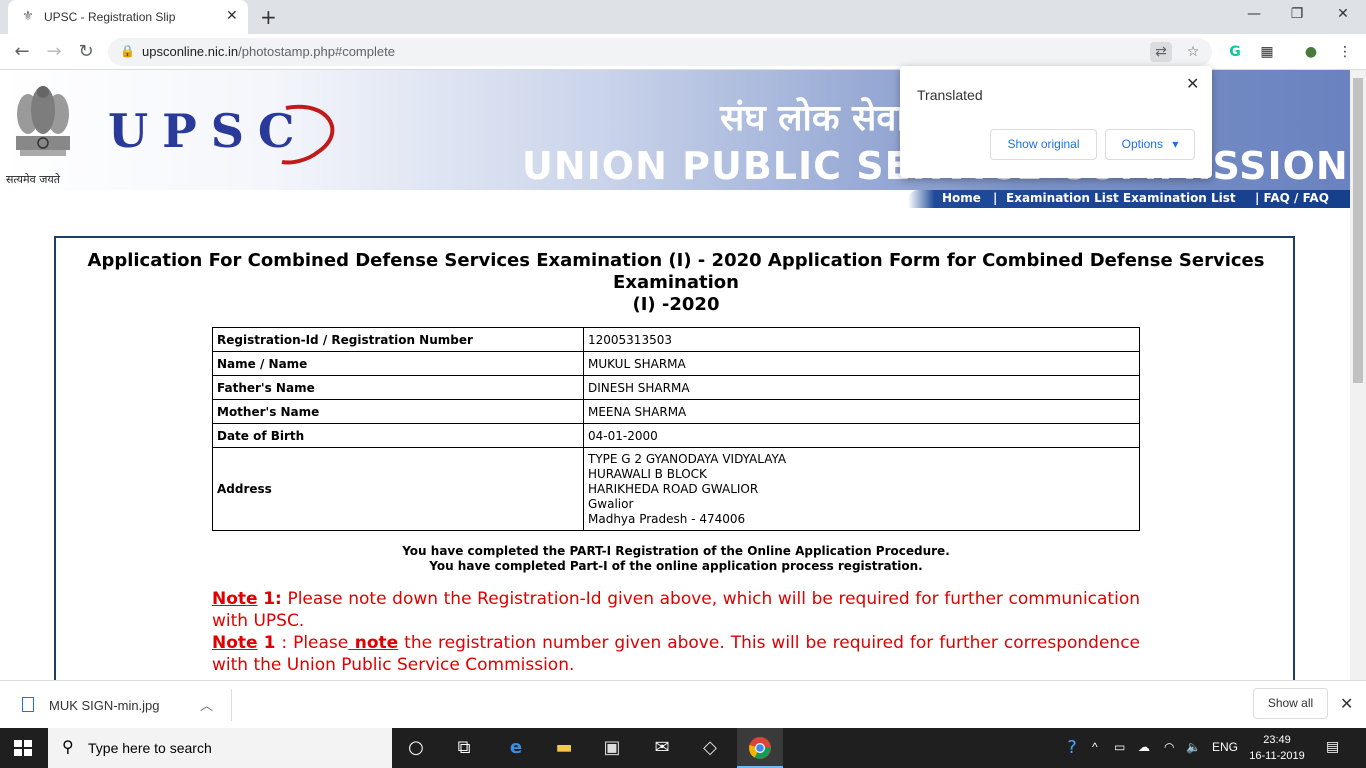 The width and height of the screenshot is (1366, 768). I want to click on nav-exam-list-link: Examination List Examination List, so click(1121, 198).